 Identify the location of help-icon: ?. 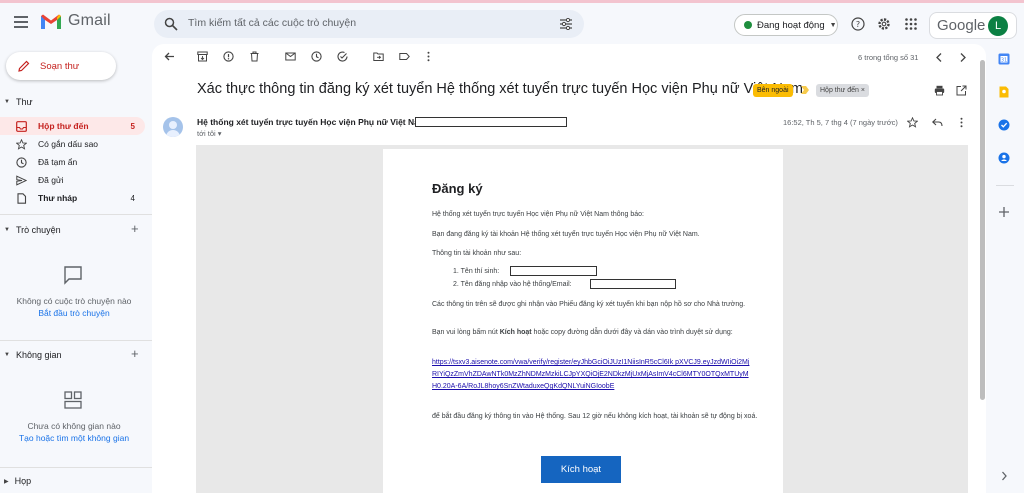
(858, 24).